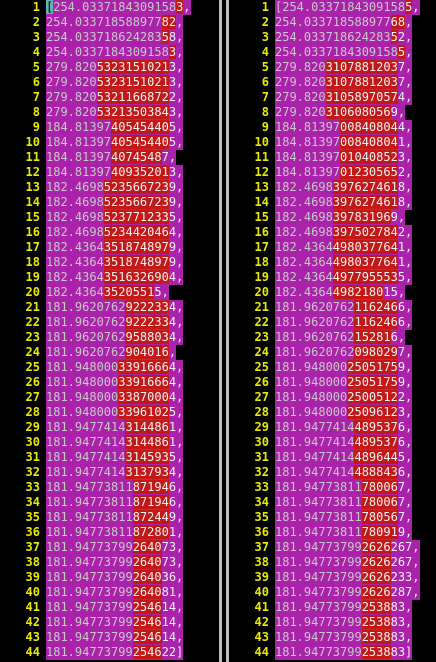  I want to click on line-content: 181.94800025005122,, so click(344, 397).